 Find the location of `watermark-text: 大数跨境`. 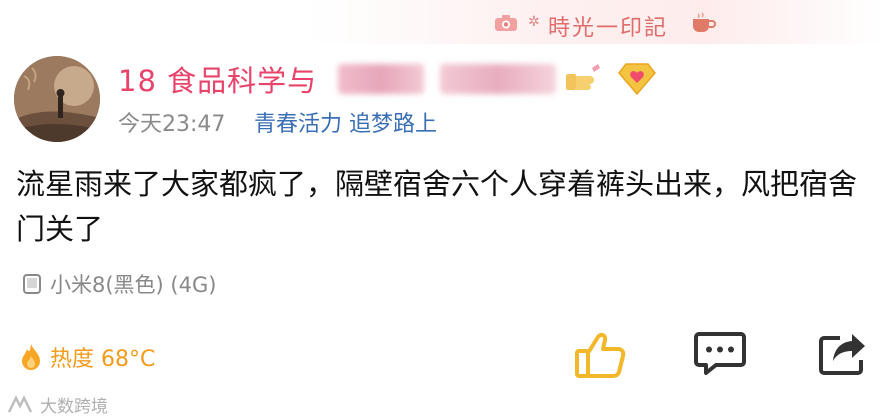

watermark-text: 大数跨境 is located at coordinates (74, 407).